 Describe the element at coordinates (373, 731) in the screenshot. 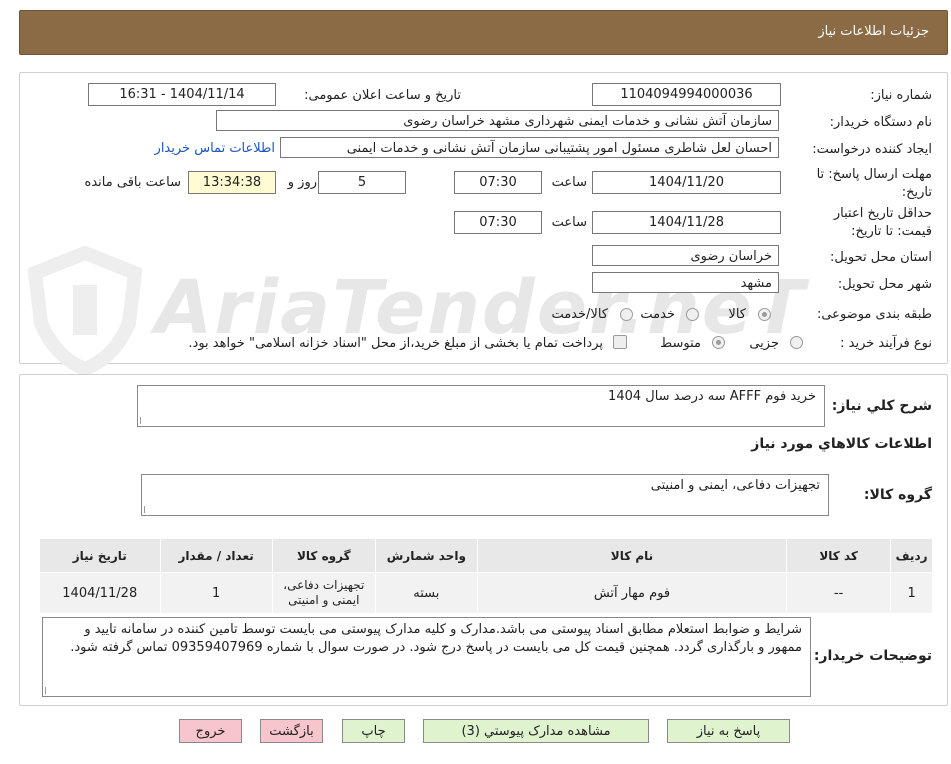

I see `print-button: چاپ` at that location.